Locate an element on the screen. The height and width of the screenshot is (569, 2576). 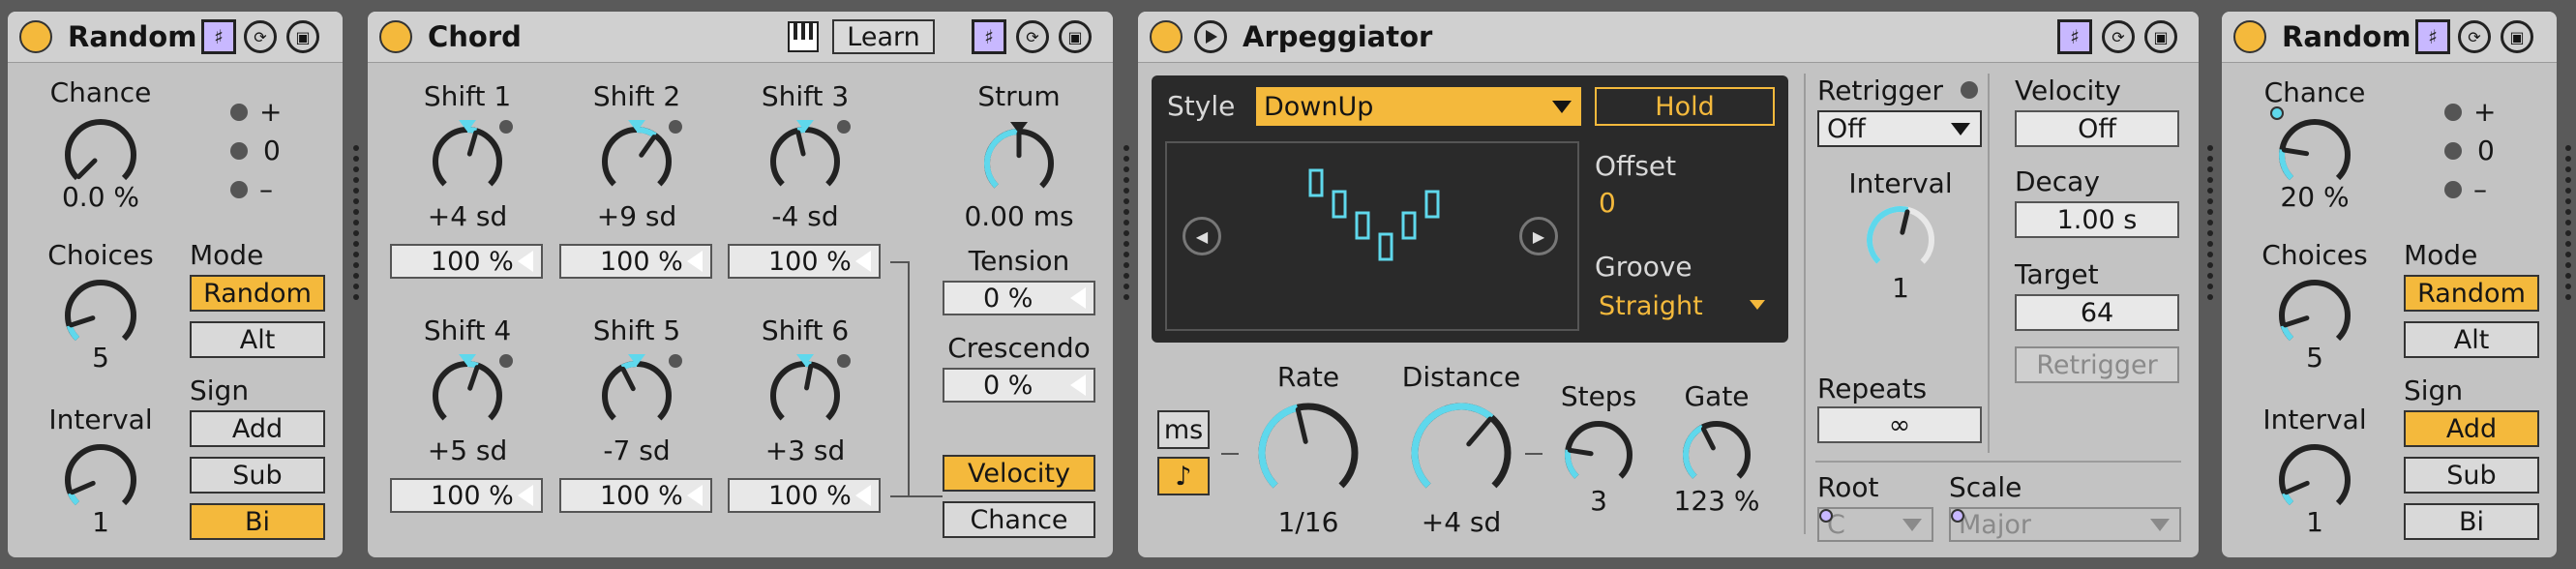
arp-interval-knob is located at coordinates (1900, 240).